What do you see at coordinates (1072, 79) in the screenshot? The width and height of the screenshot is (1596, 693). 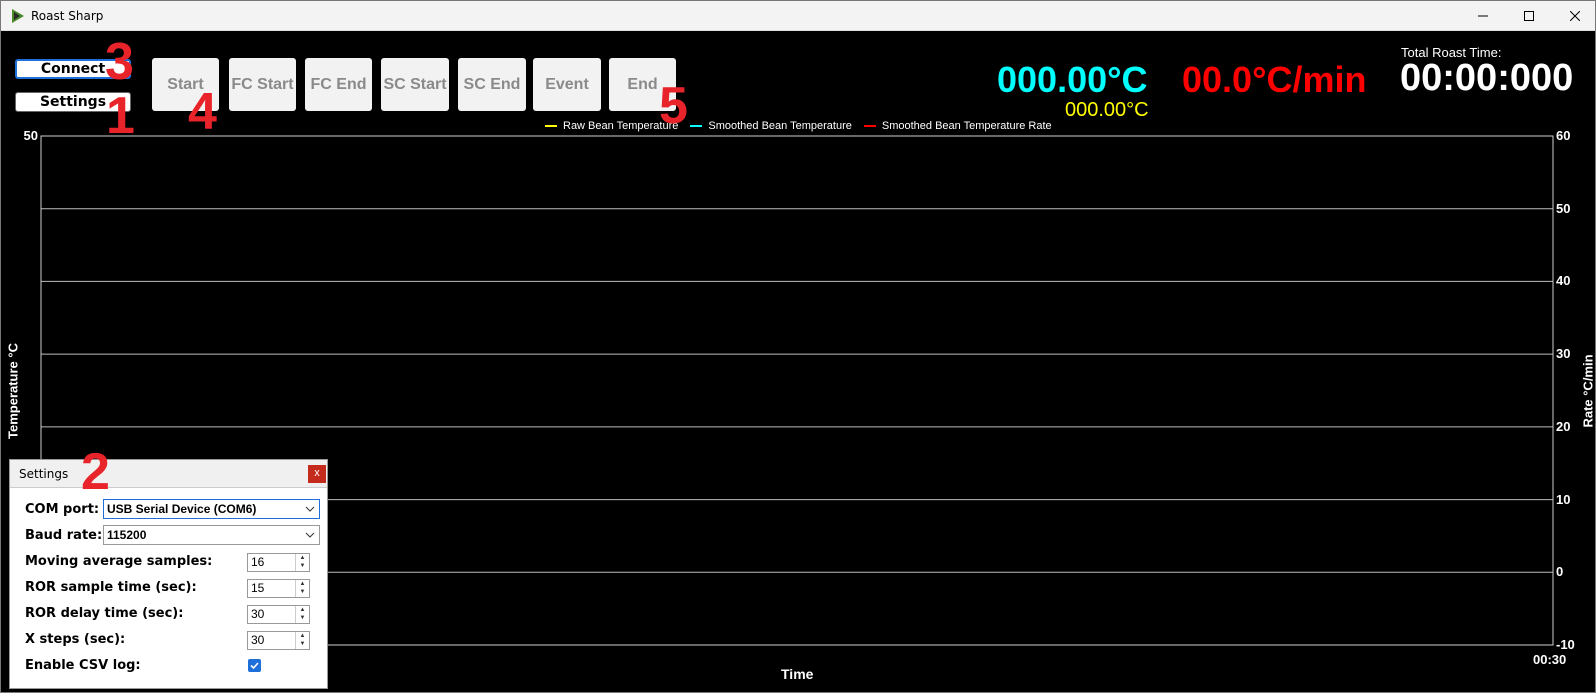 I see `smoothed-bean-temp-readout: 000.00°C` at bounding box center [1072, 79].